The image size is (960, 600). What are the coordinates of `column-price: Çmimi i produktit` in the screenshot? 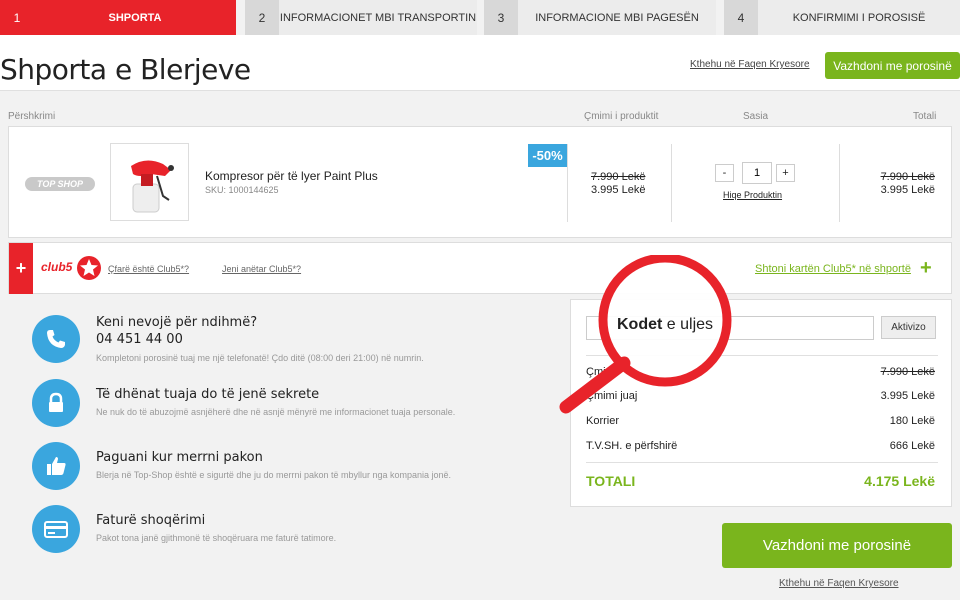 It's located at (621, 116).